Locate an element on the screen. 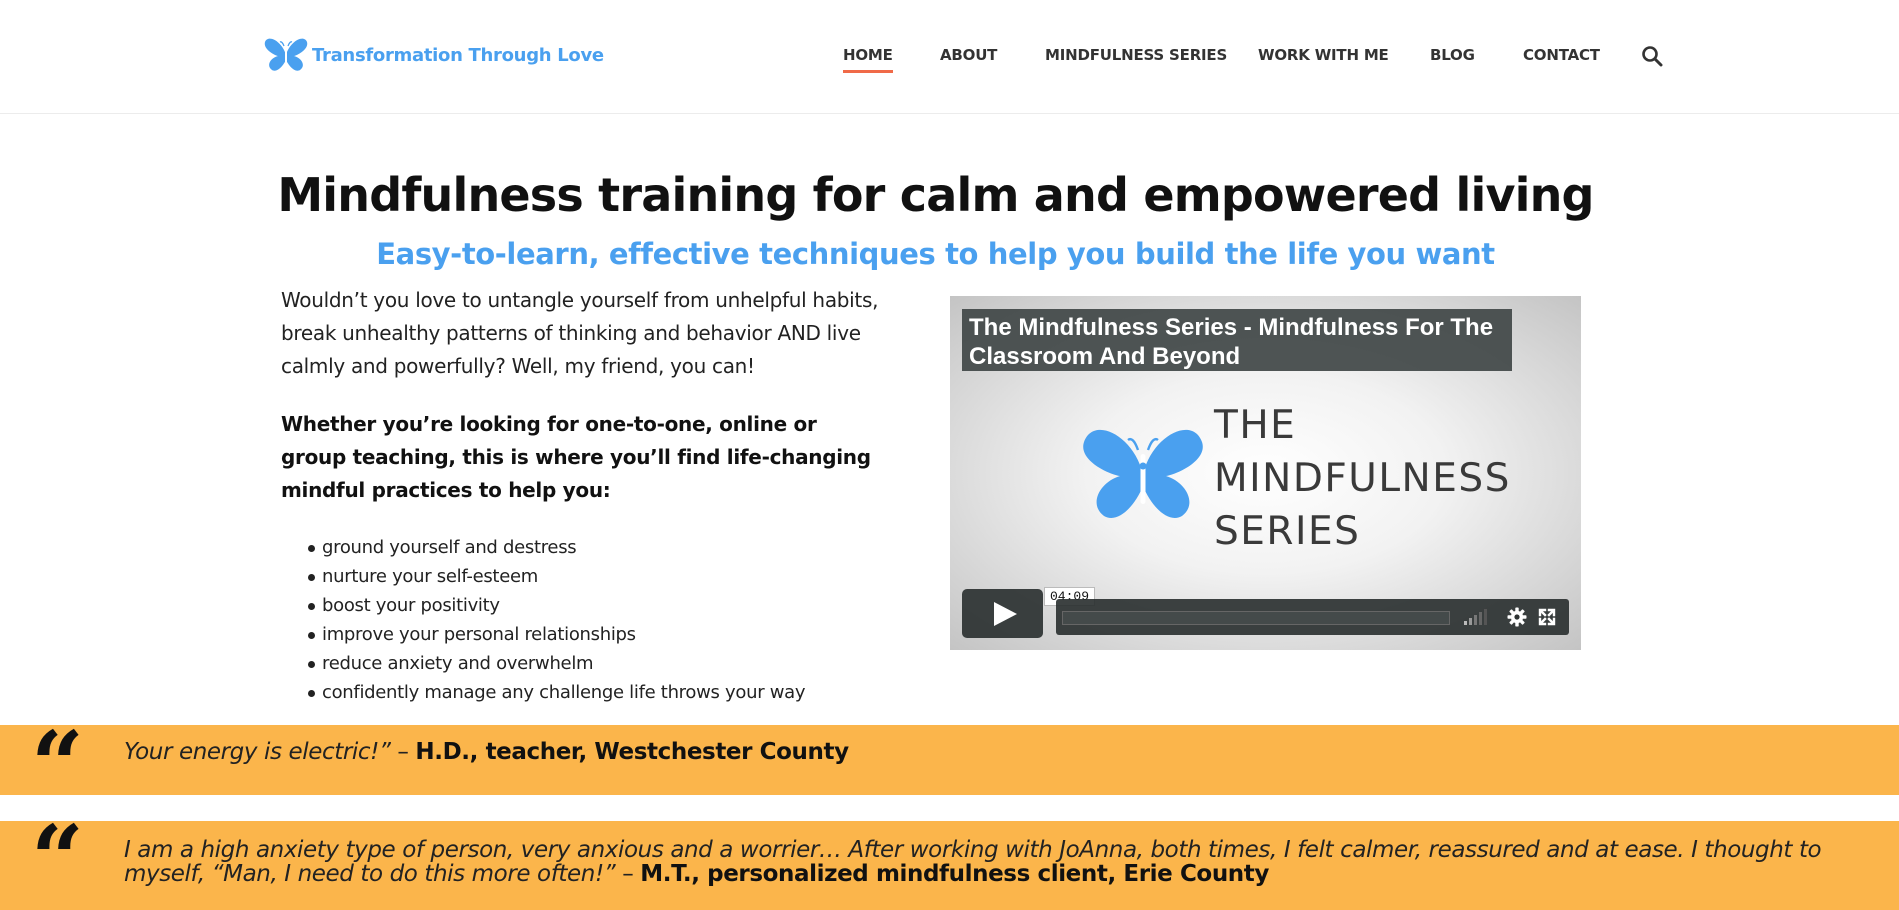  testimonial-author: H.D., teacher, Westchester County is located at coordinates (632, 752).